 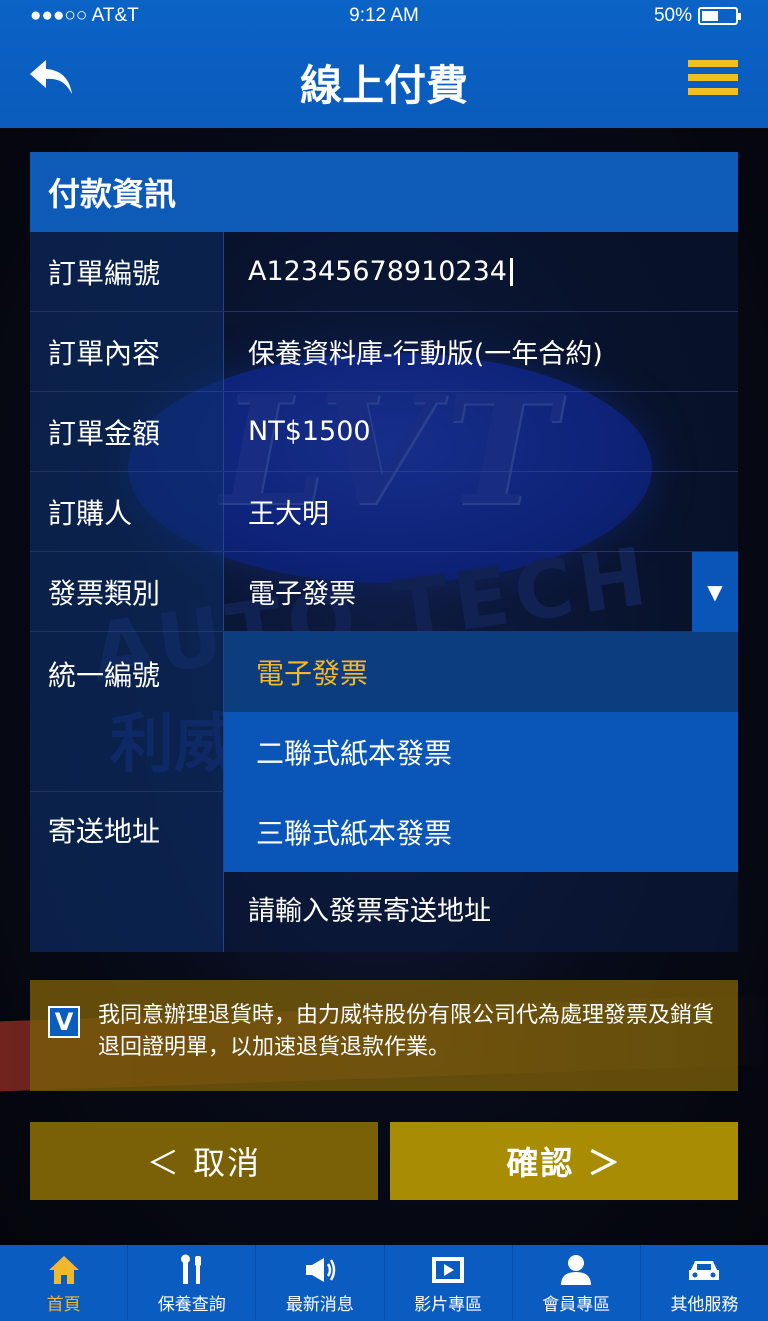 I want to click on dropdown-option-three-part-invoice: 三聯式紙本發票, so click(x=481, y=832).